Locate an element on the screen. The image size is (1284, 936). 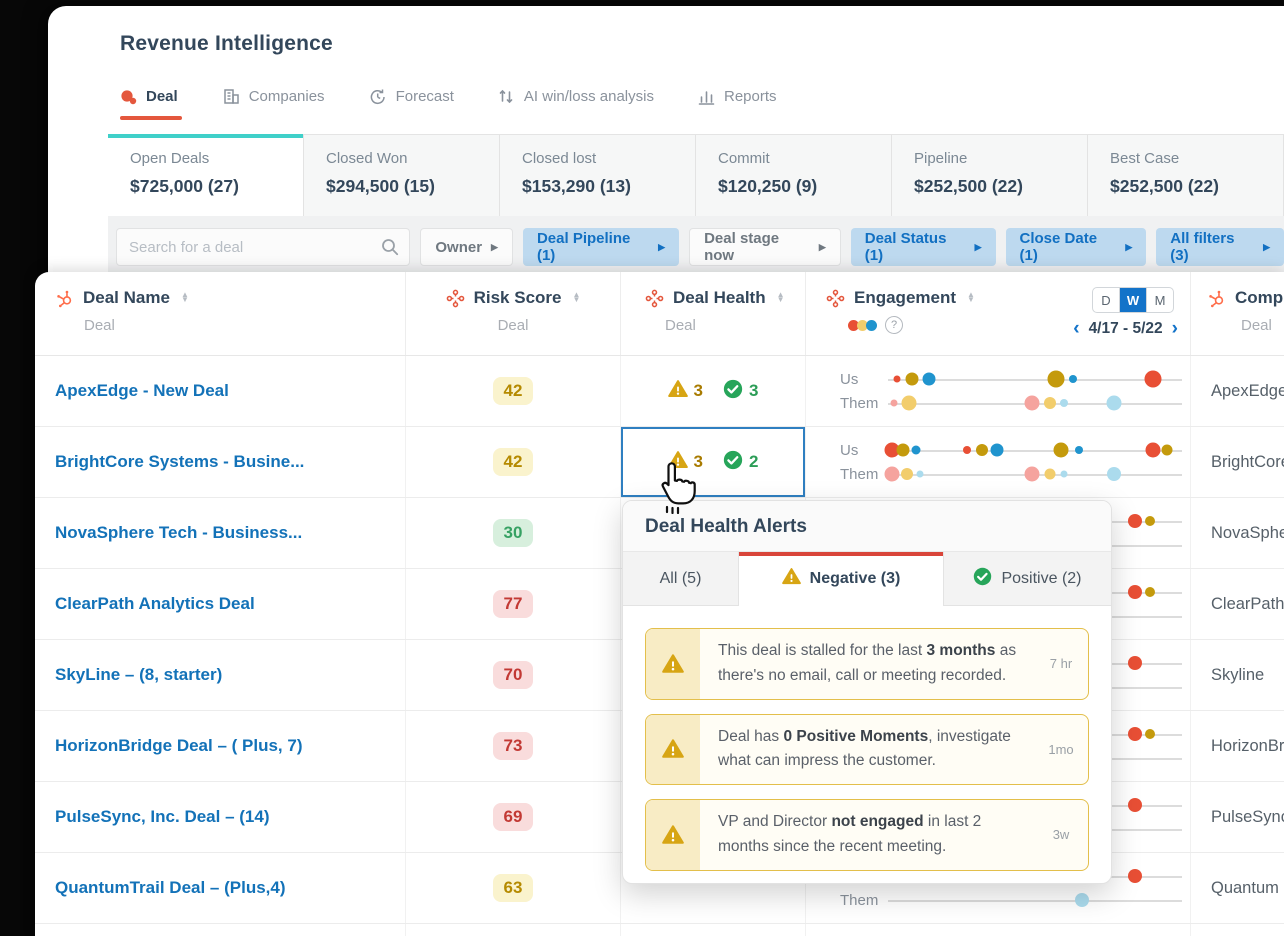
deal-name-link: SkyLine – (8, starter) is located at coordinates (138, 675).